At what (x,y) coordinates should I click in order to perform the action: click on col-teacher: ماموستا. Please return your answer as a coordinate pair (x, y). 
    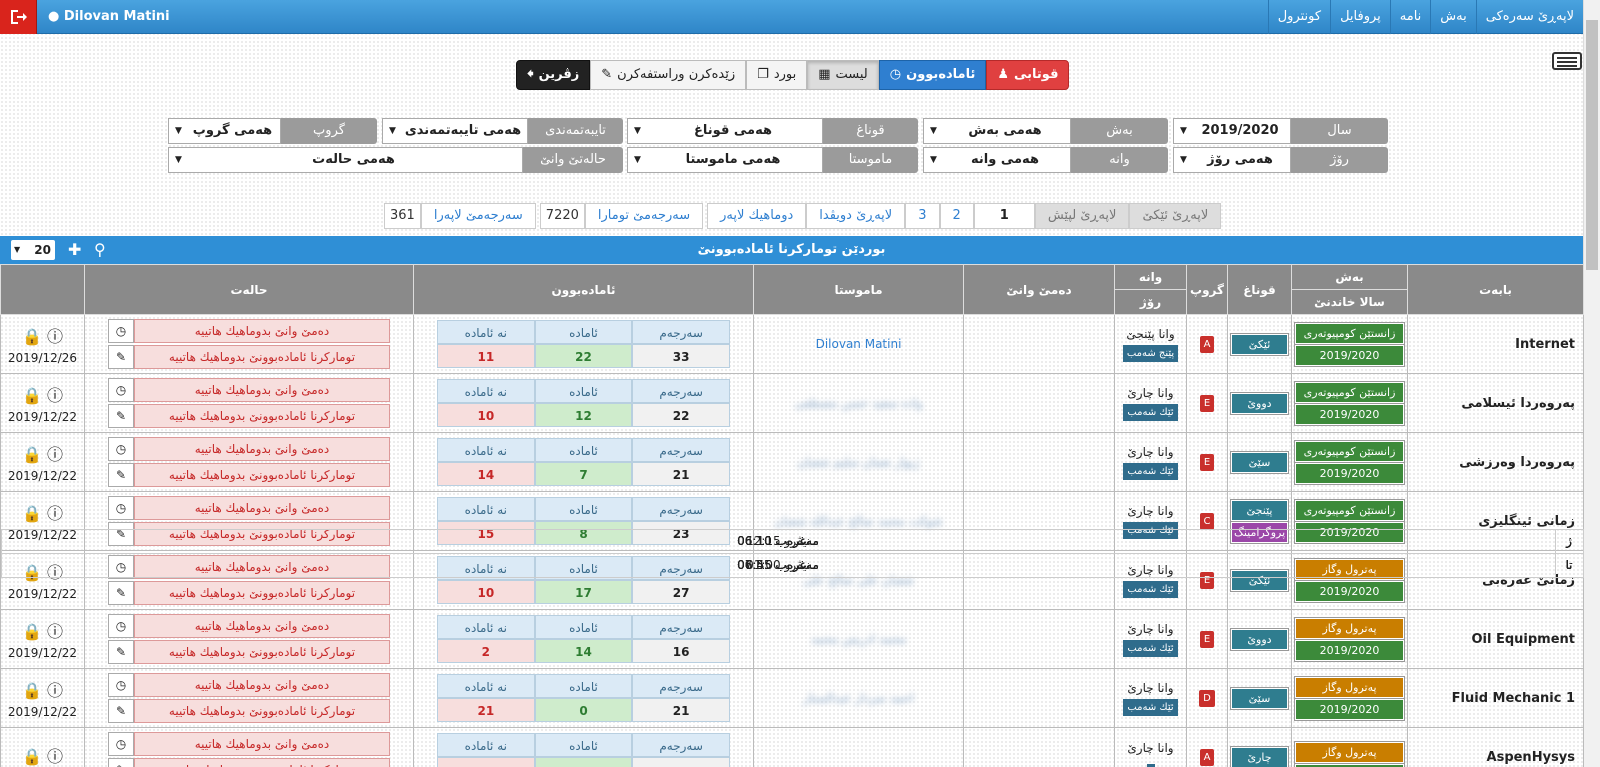
    Looking at the image, I should click on (858, 289).